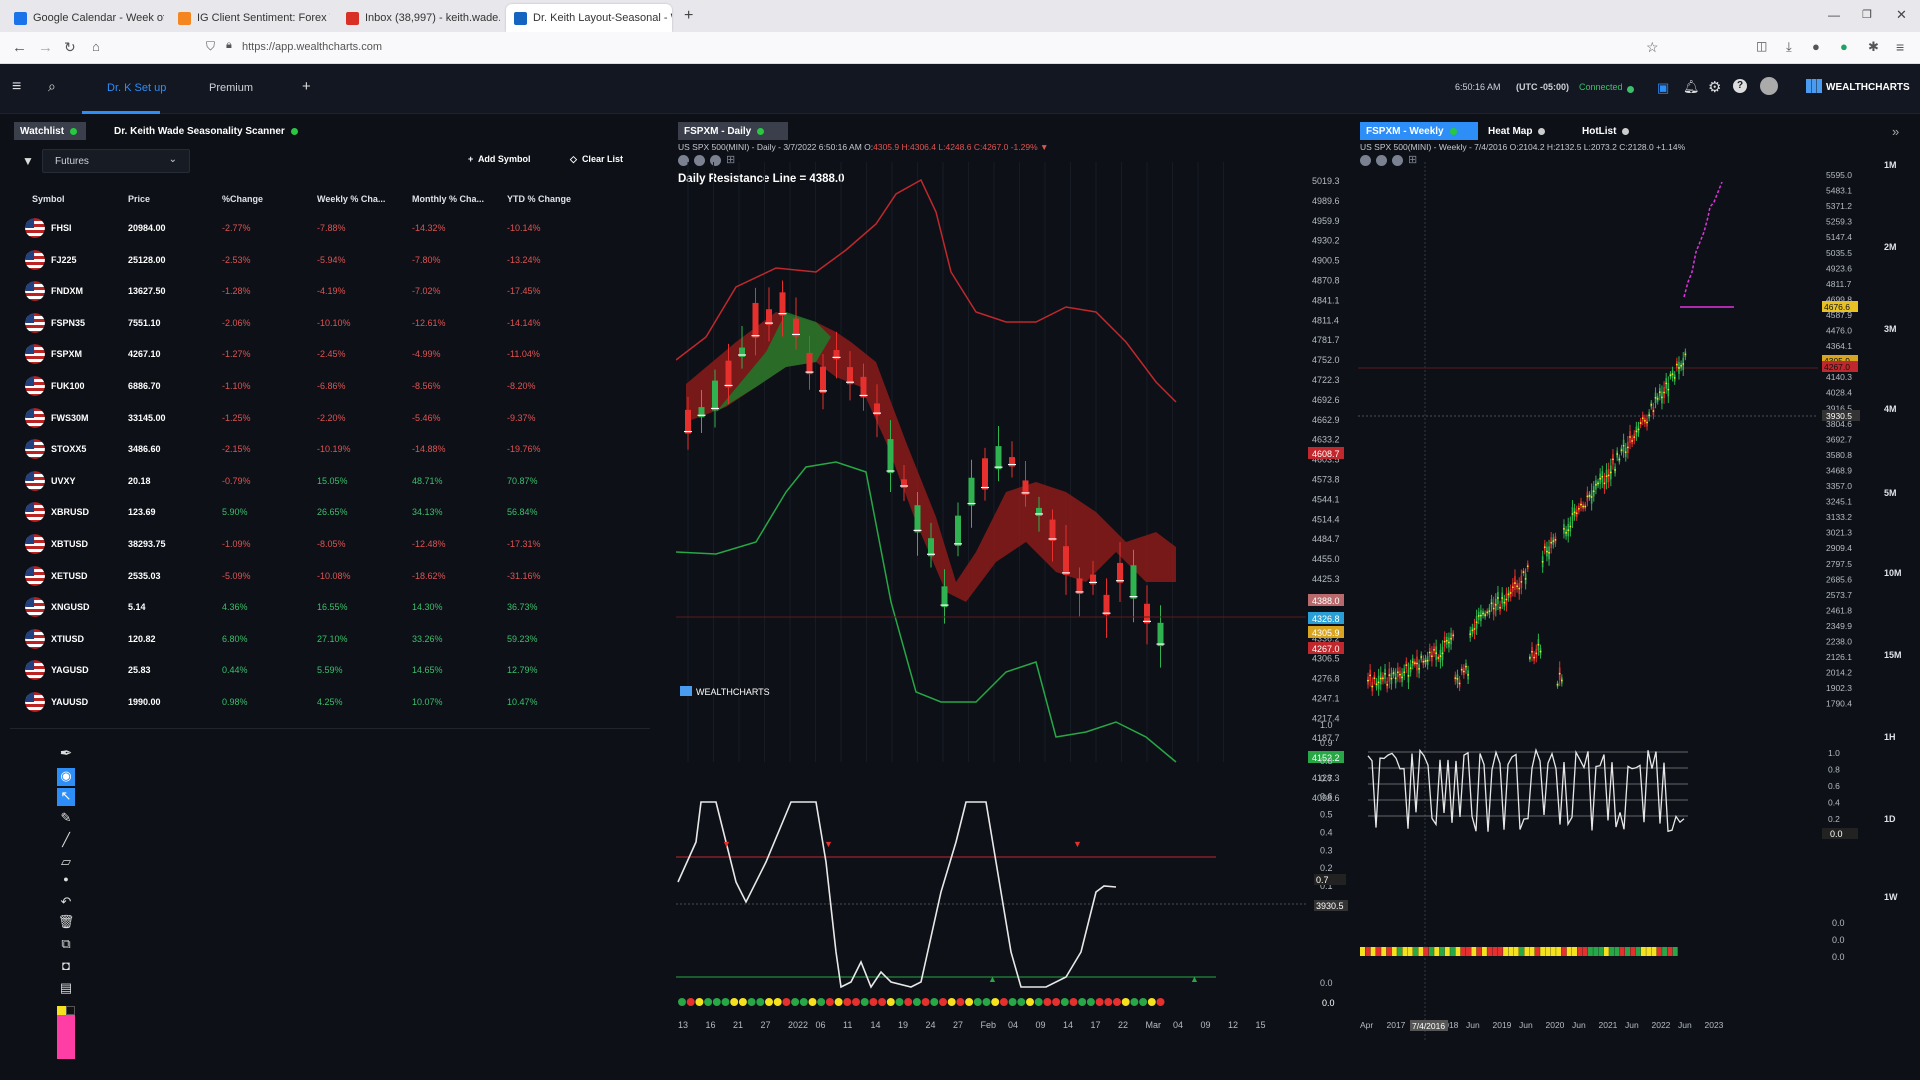  I want to click on color-swatch-black, so click(70, 1010).